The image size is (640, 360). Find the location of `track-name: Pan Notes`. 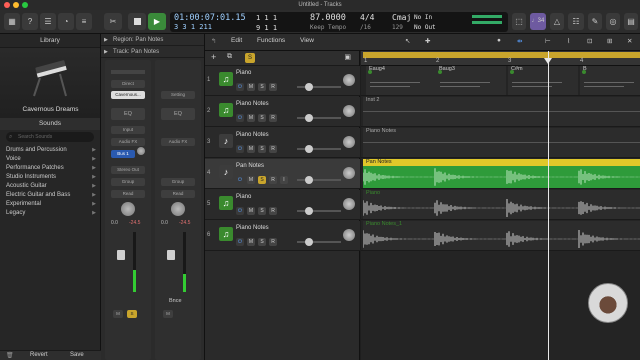

track-name: Pan Notes is located at coordinates (250, 166).